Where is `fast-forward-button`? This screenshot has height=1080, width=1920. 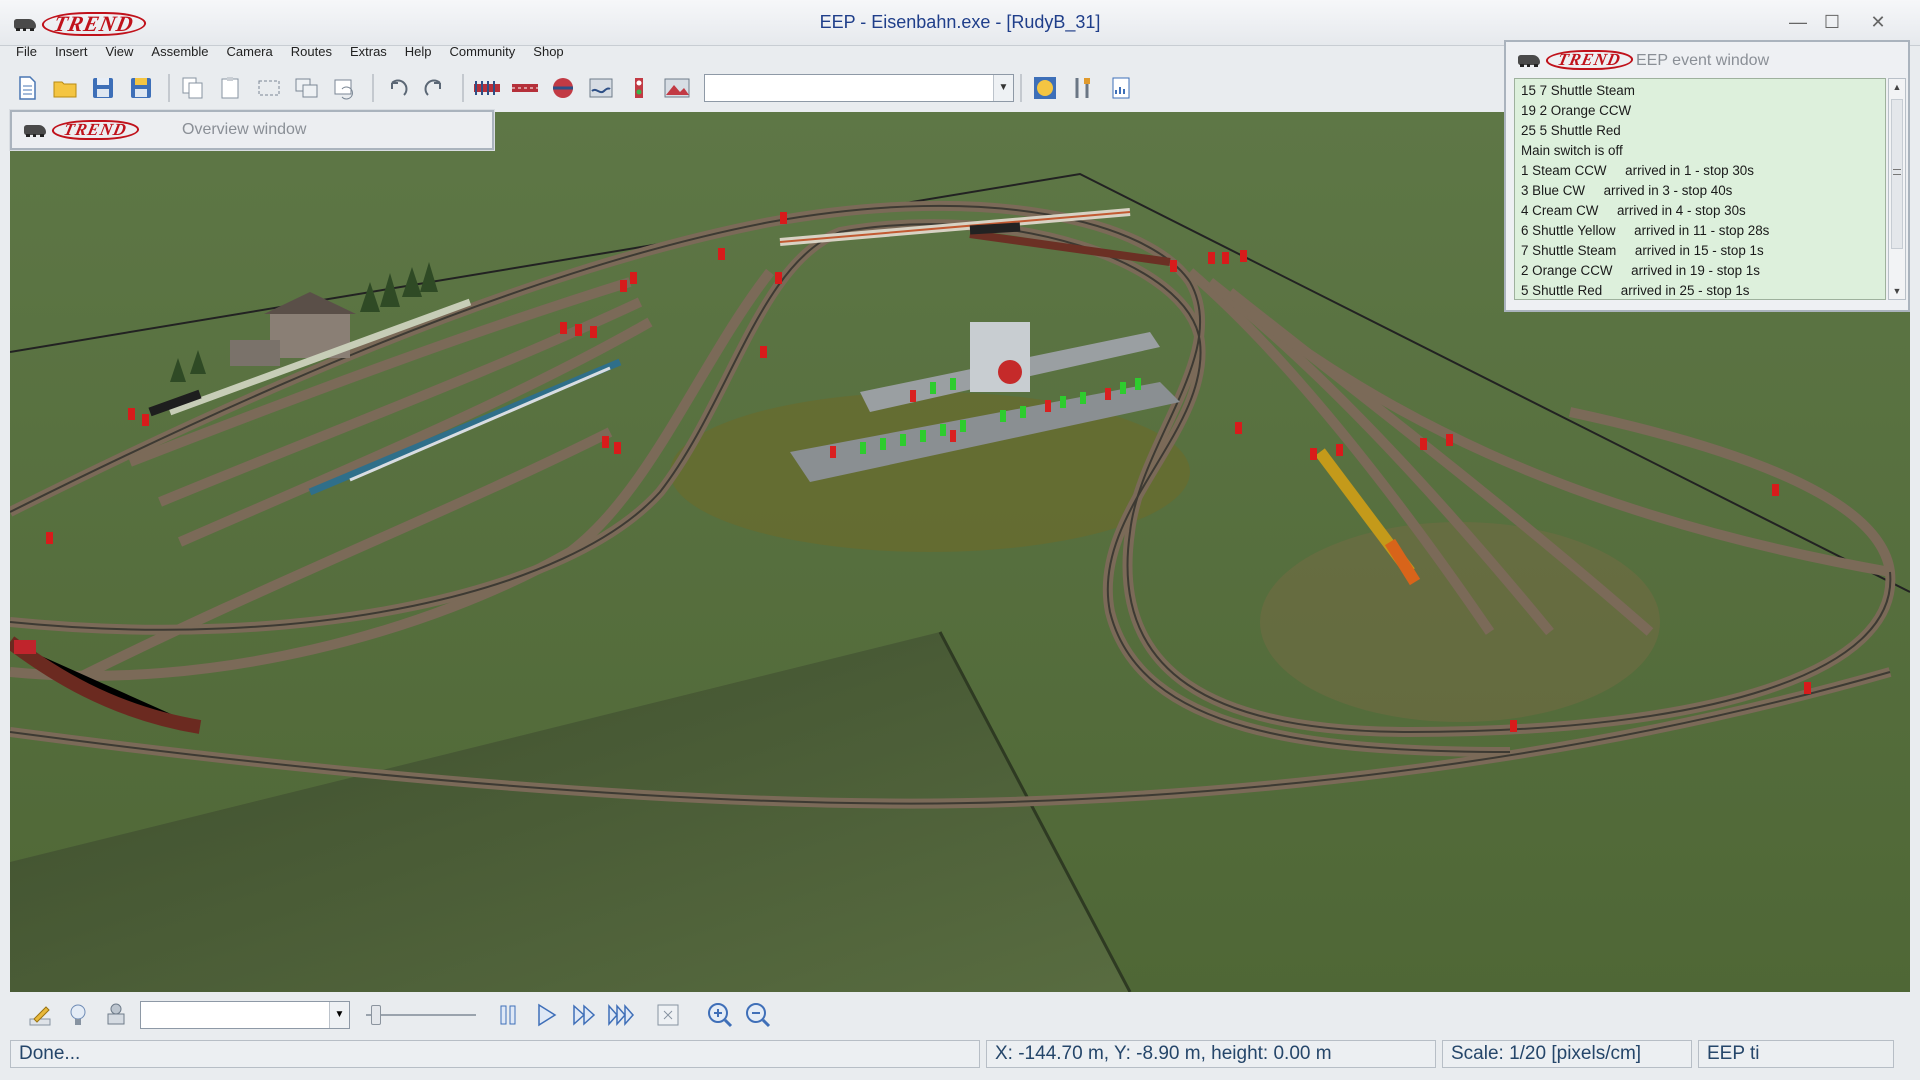
fast-forward-button is located at coordinates (584, 1015).